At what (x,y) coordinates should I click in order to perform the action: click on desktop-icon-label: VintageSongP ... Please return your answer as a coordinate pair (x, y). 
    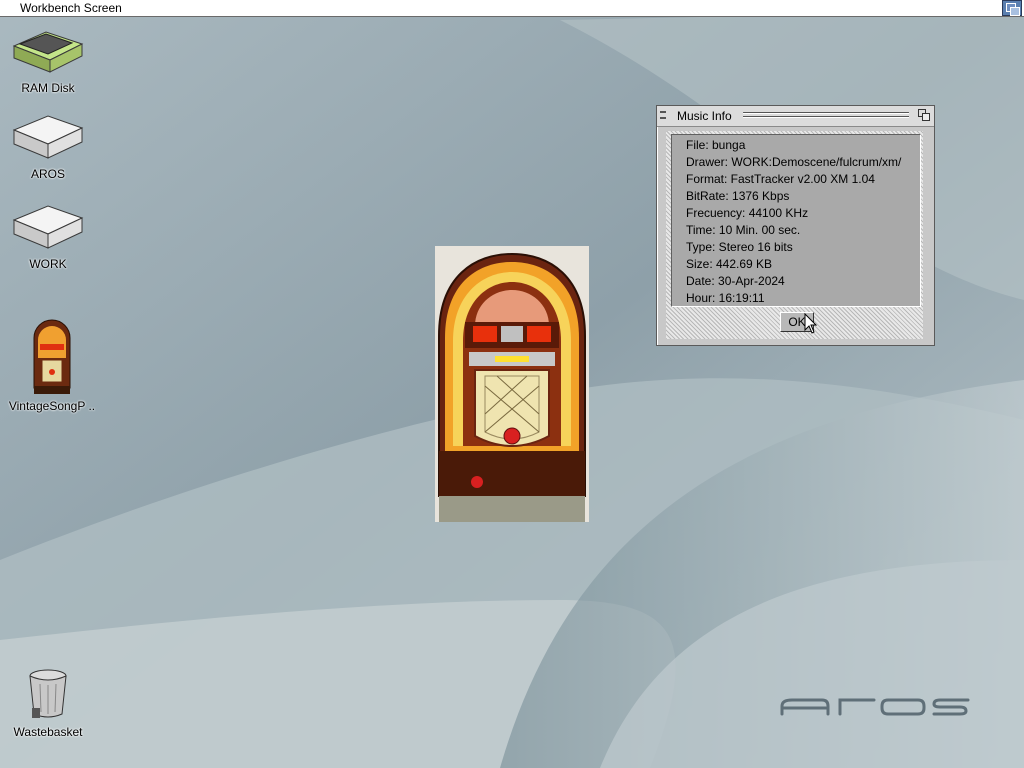
    Looking at the image, I should click on (52, 406).